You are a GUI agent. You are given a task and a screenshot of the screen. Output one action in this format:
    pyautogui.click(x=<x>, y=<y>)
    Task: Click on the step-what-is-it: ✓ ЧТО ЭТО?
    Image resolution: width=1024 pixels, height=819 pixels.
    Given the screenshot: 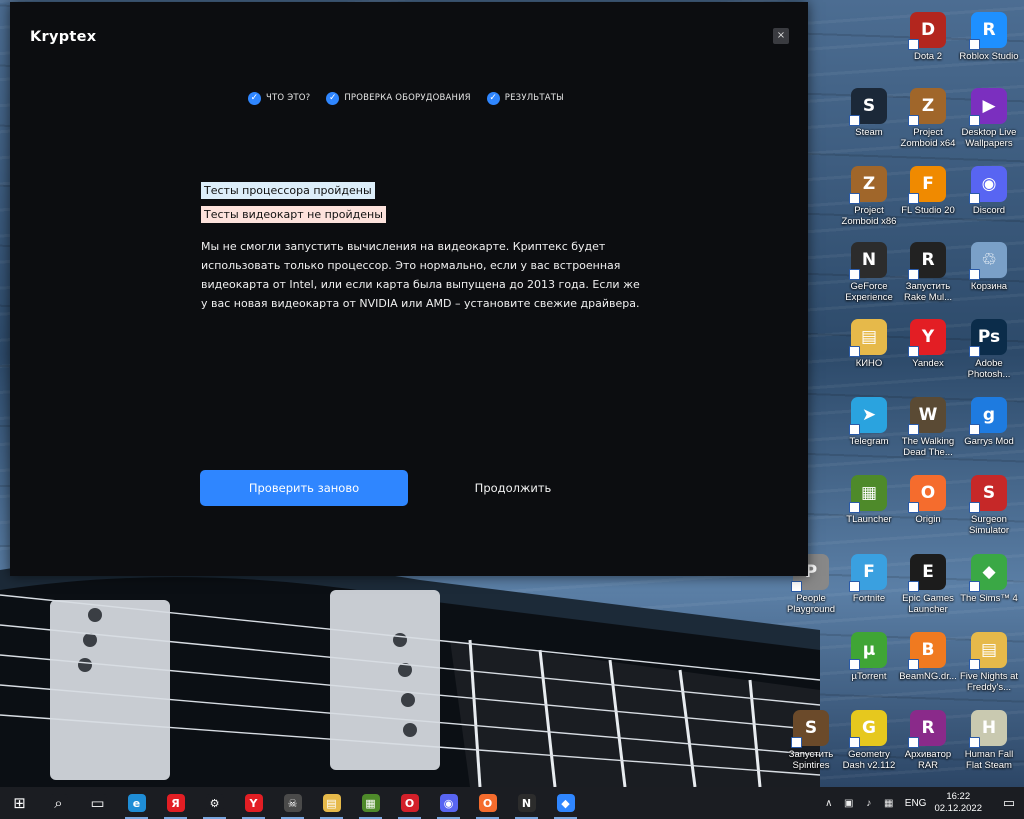 What is the action you would take?
    pyautogui.click(x=279, y=98)
    